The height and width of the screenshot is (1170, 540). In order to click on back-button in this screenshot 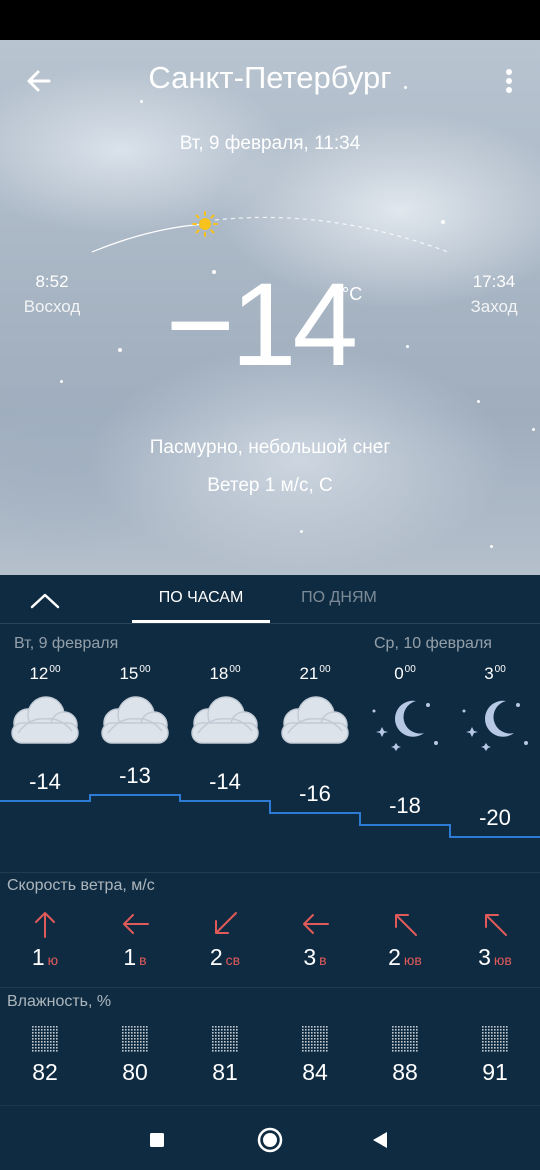, I will do `click(39, 81)`.